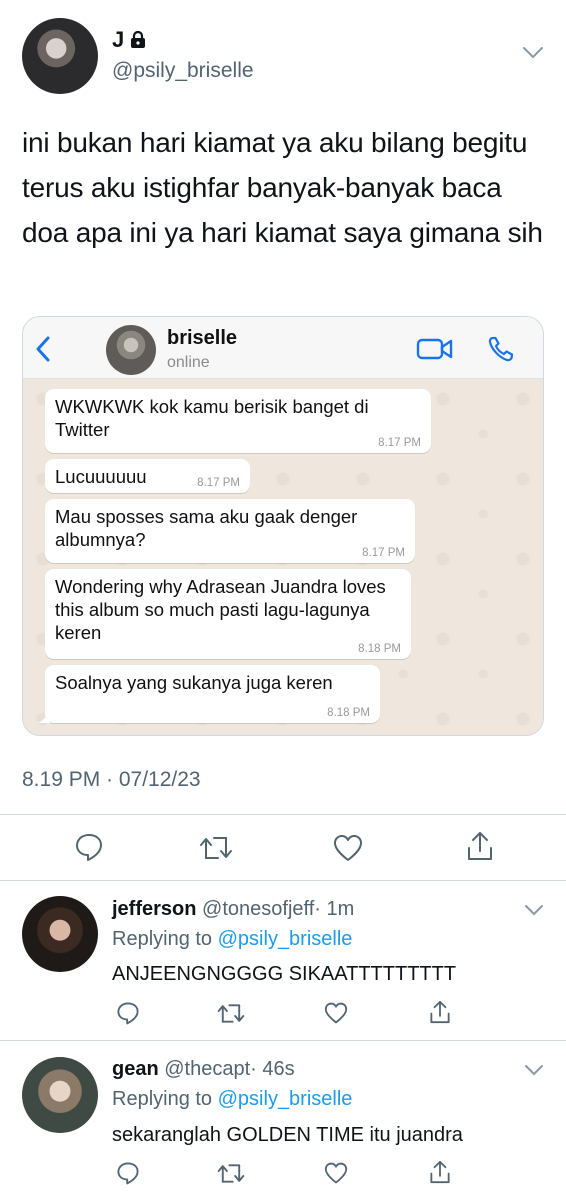 The height and width of the screenshot is (1200, 566). Describe the element at coordinates (194, 682) in the screenshot. I see `chat-message-text: Soalnya yang sukanya juga keren` at that location.